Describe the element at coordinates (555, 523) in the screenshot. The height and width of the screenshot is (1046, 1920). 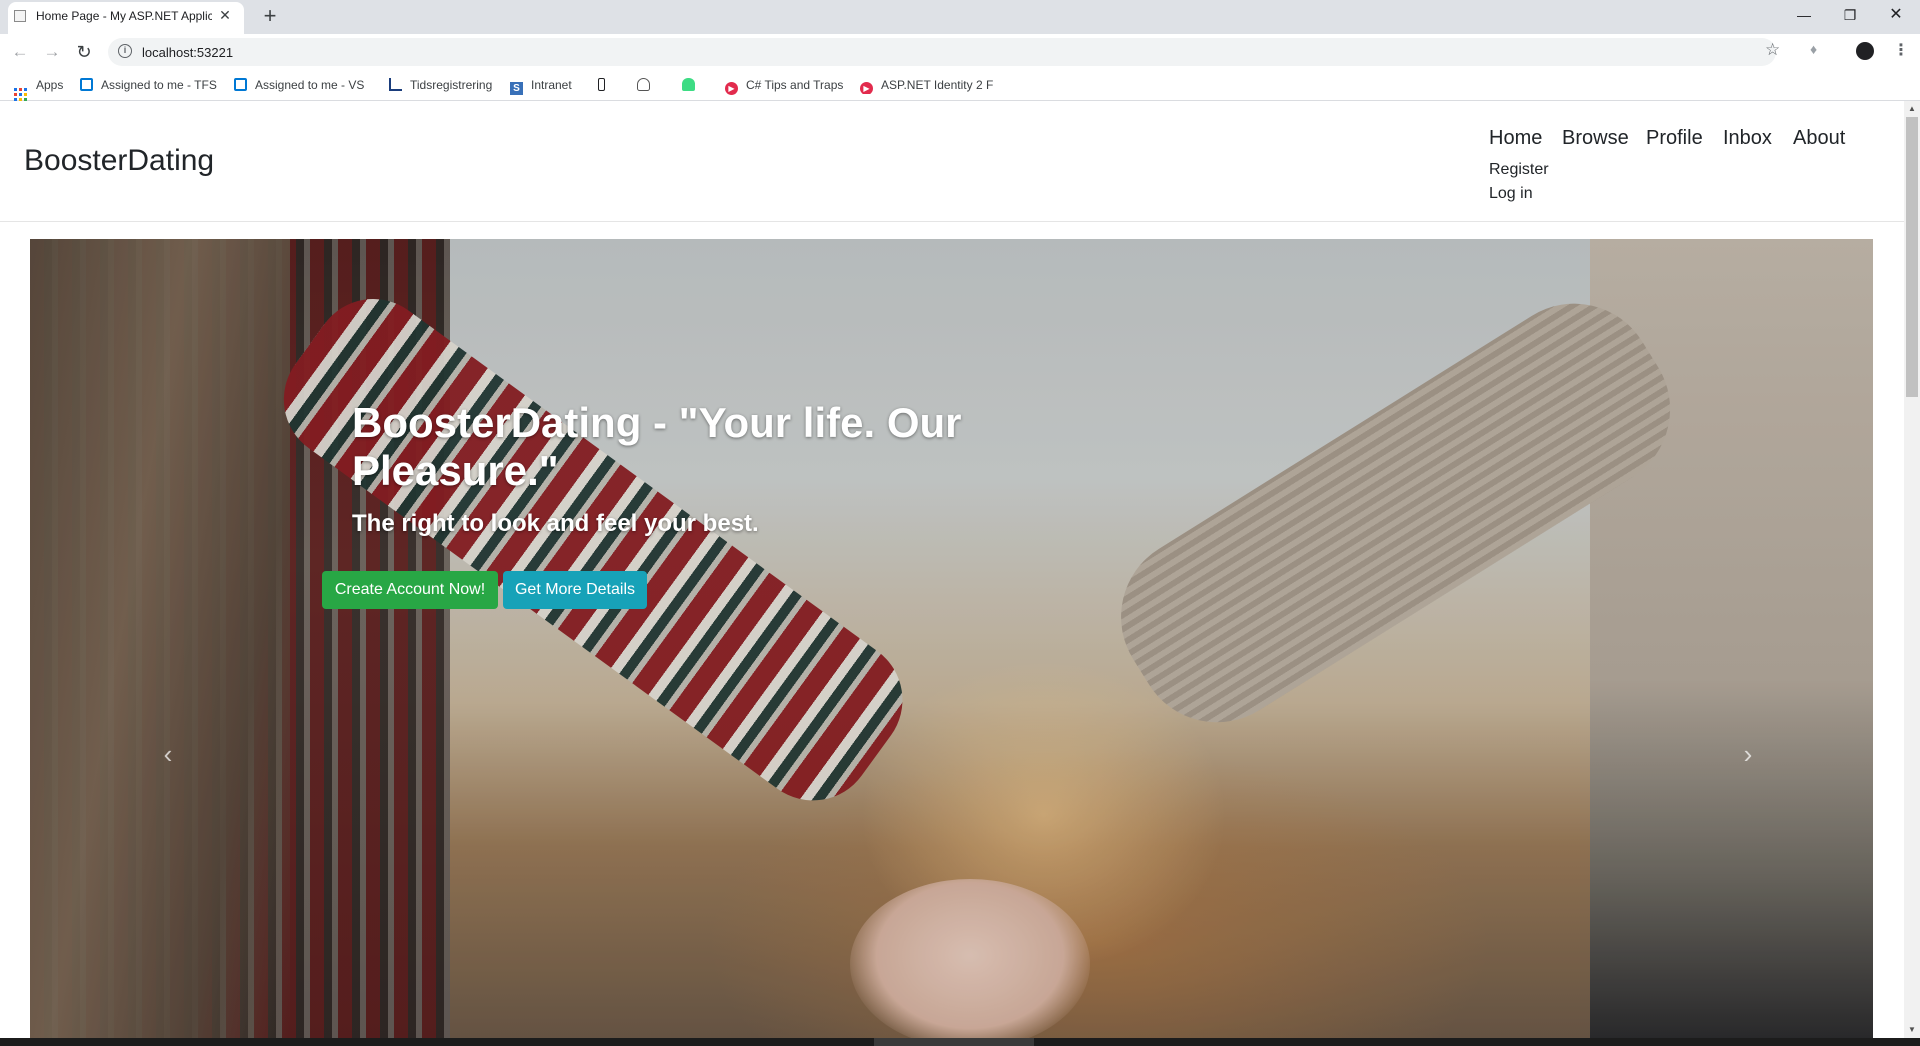
I see `hero-subtitle: The right to look and feel your best.` at that location.